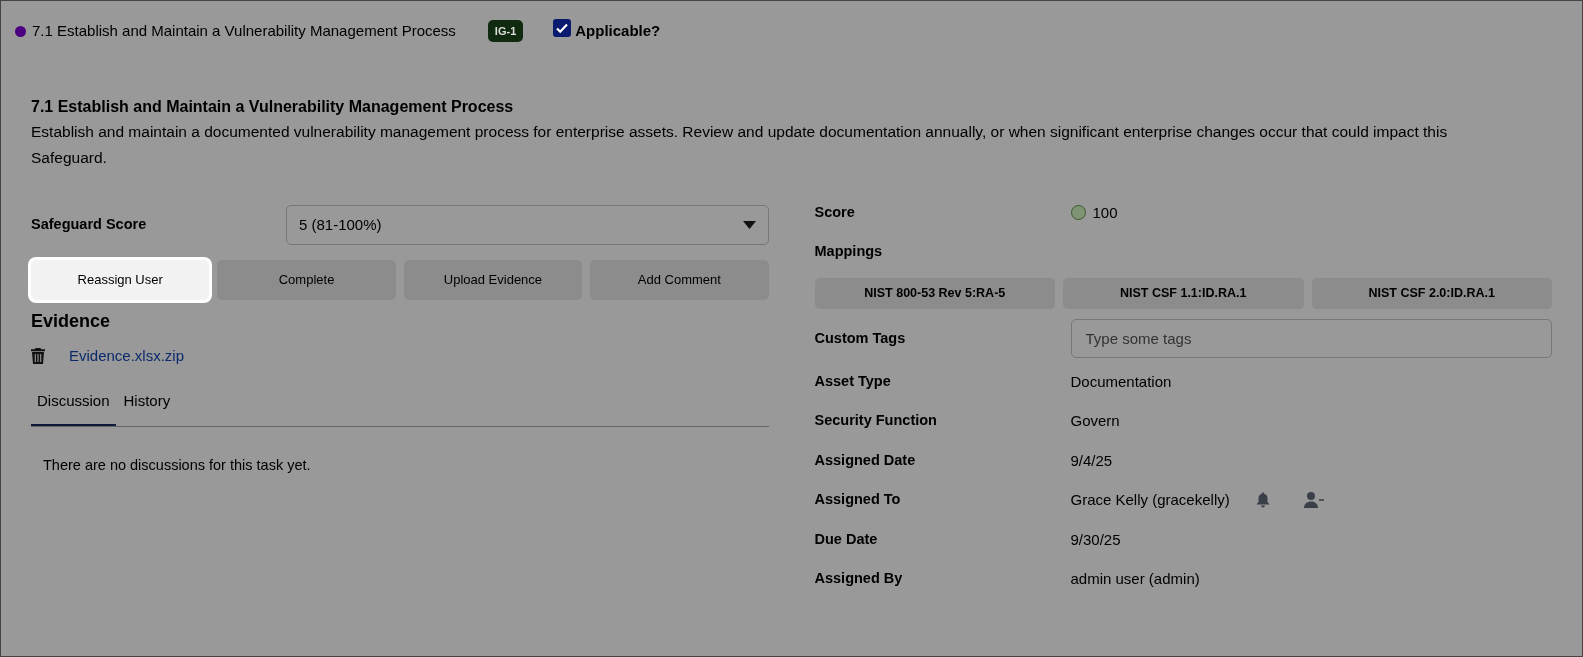 The image size is (1583, 657). I want to click on remove-user-icon, so click(1314, 500).